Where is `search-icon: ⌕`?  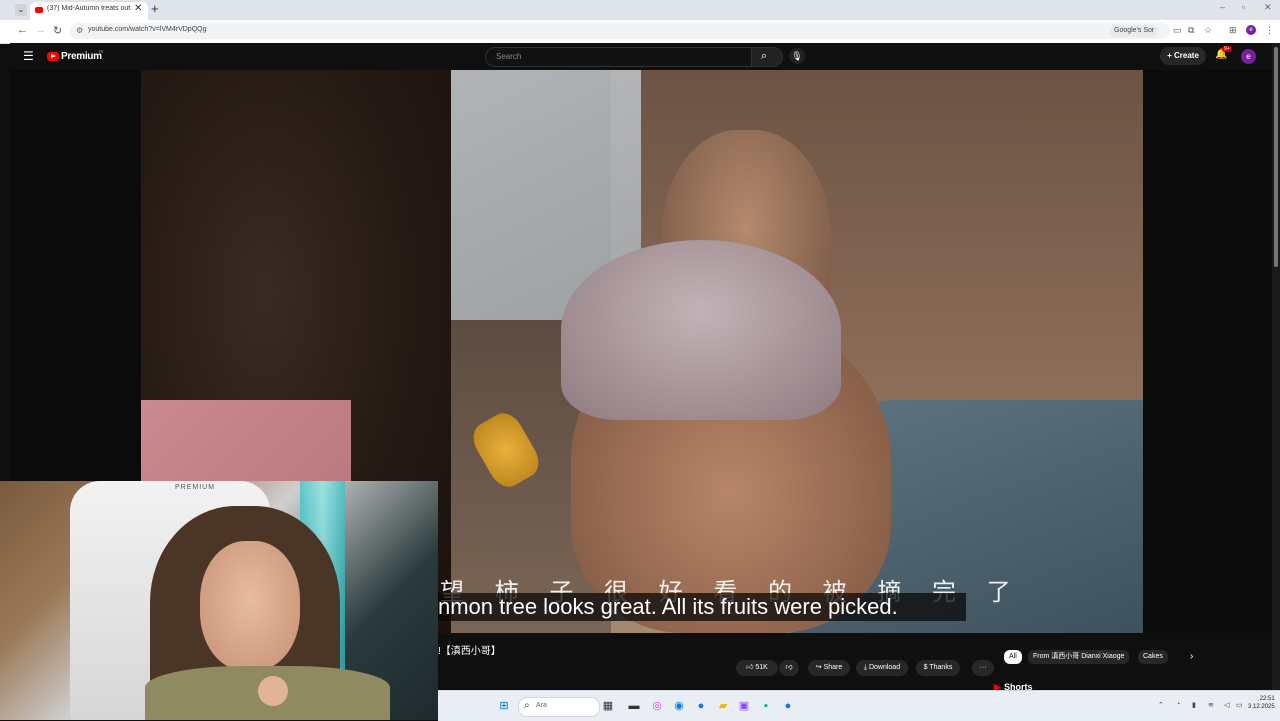 search-icon: ⌕ is located at coordinates (764, 56).